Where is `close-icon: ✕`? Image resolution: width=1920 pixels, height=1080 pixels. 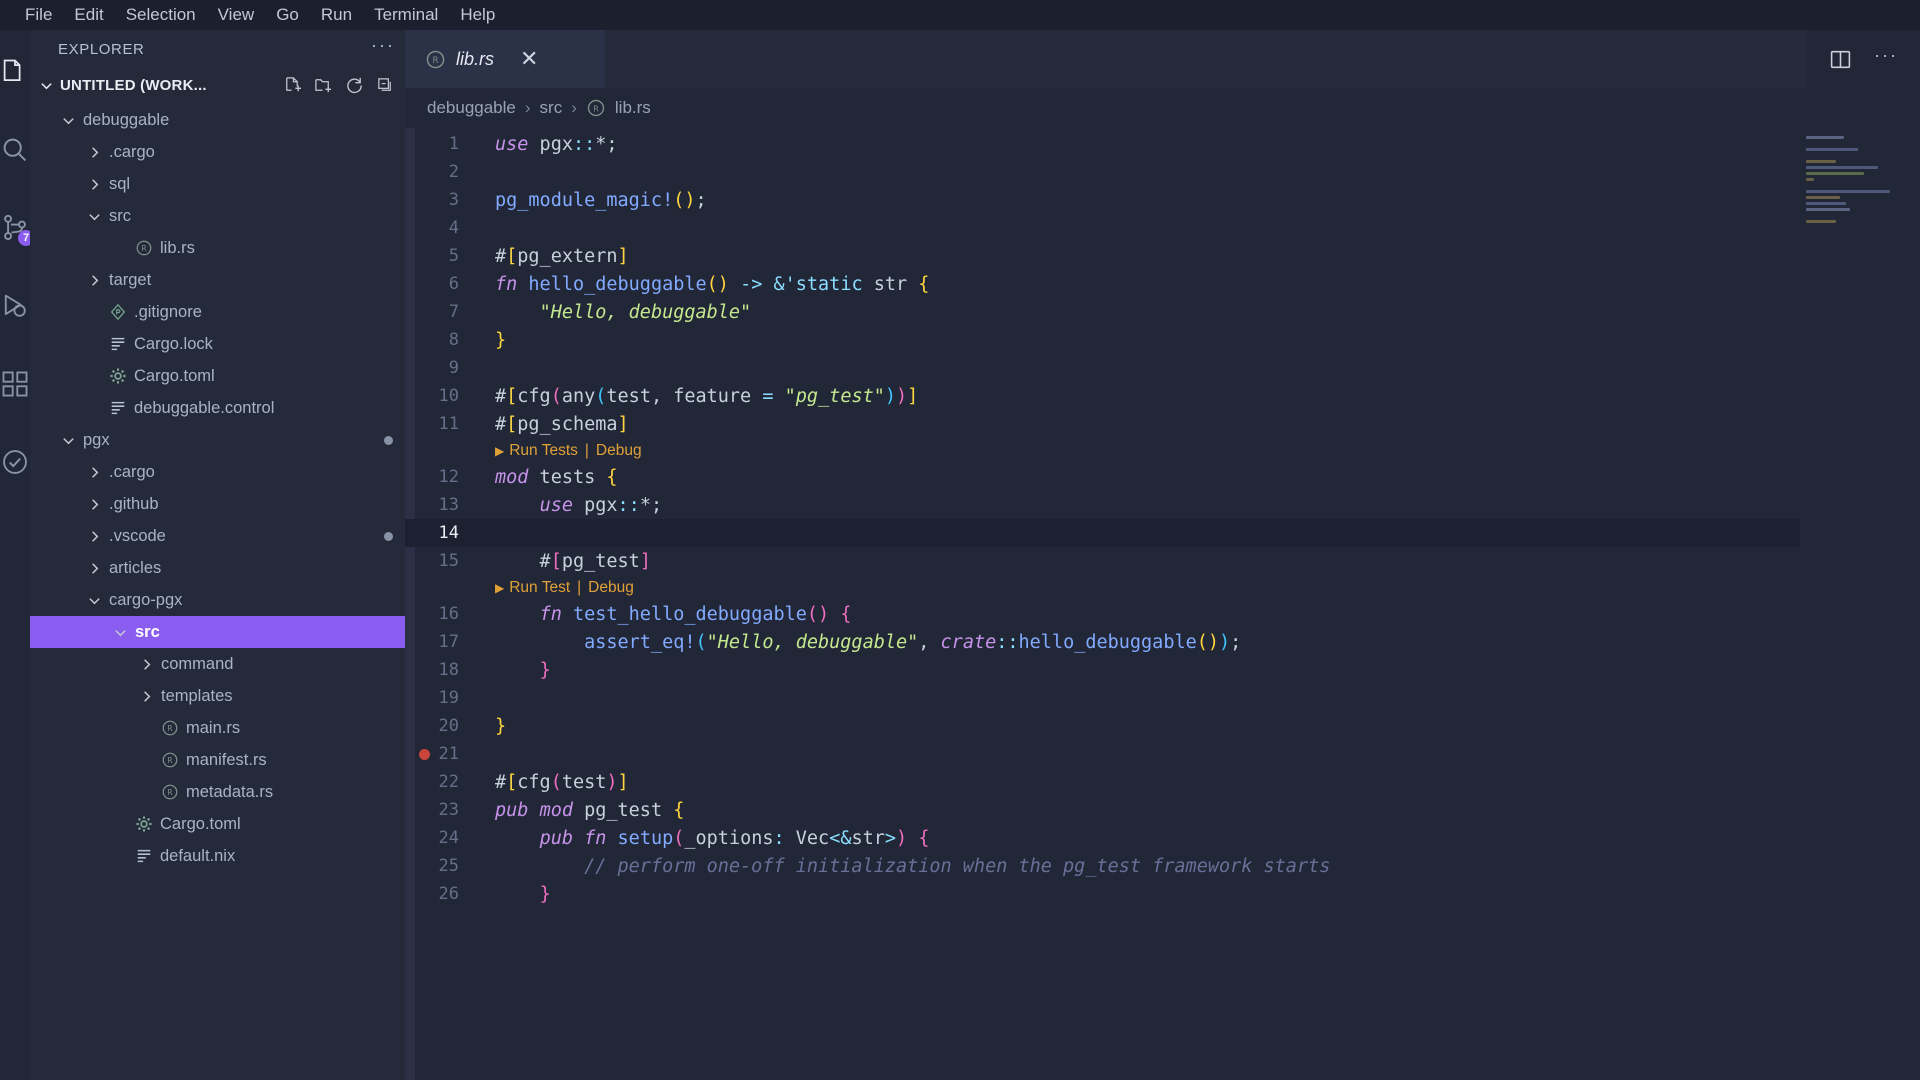 close-icon: ✕ is located at coordinates (529, 59).